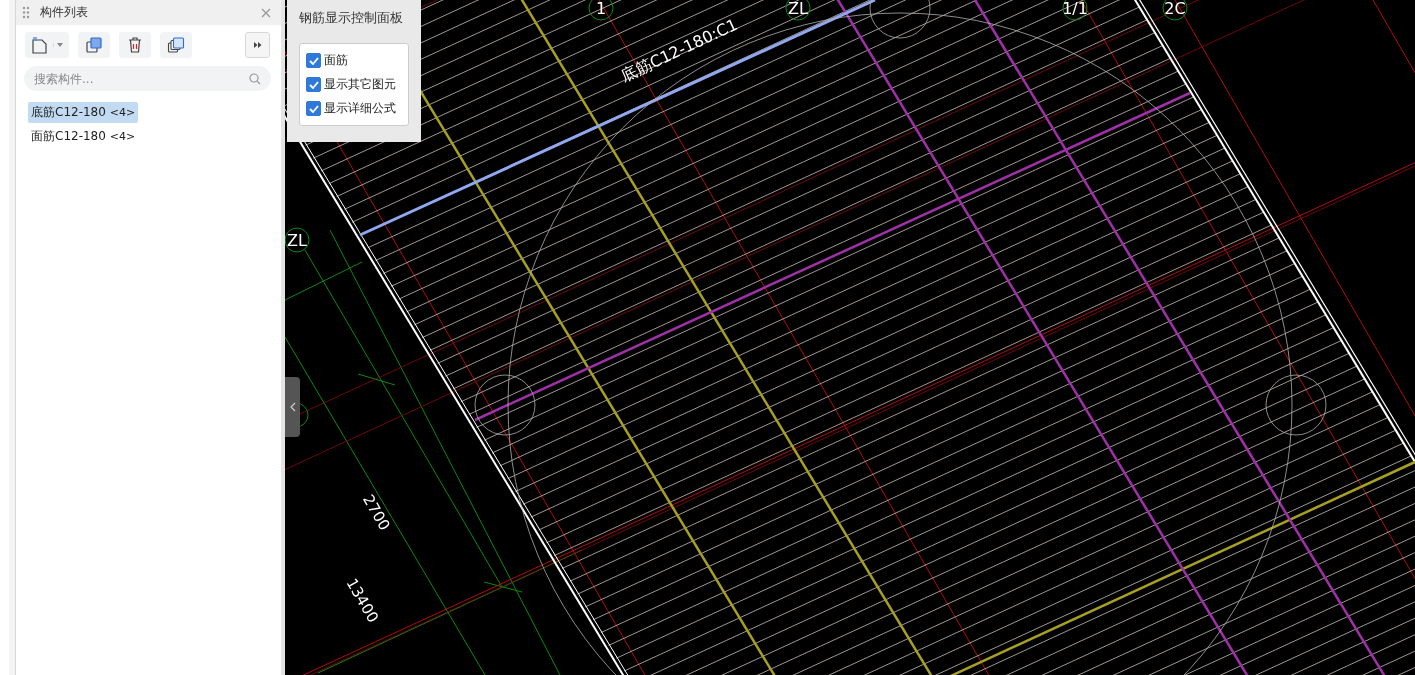  I want to click on panel-title: 构件列表, so click(64, 12).